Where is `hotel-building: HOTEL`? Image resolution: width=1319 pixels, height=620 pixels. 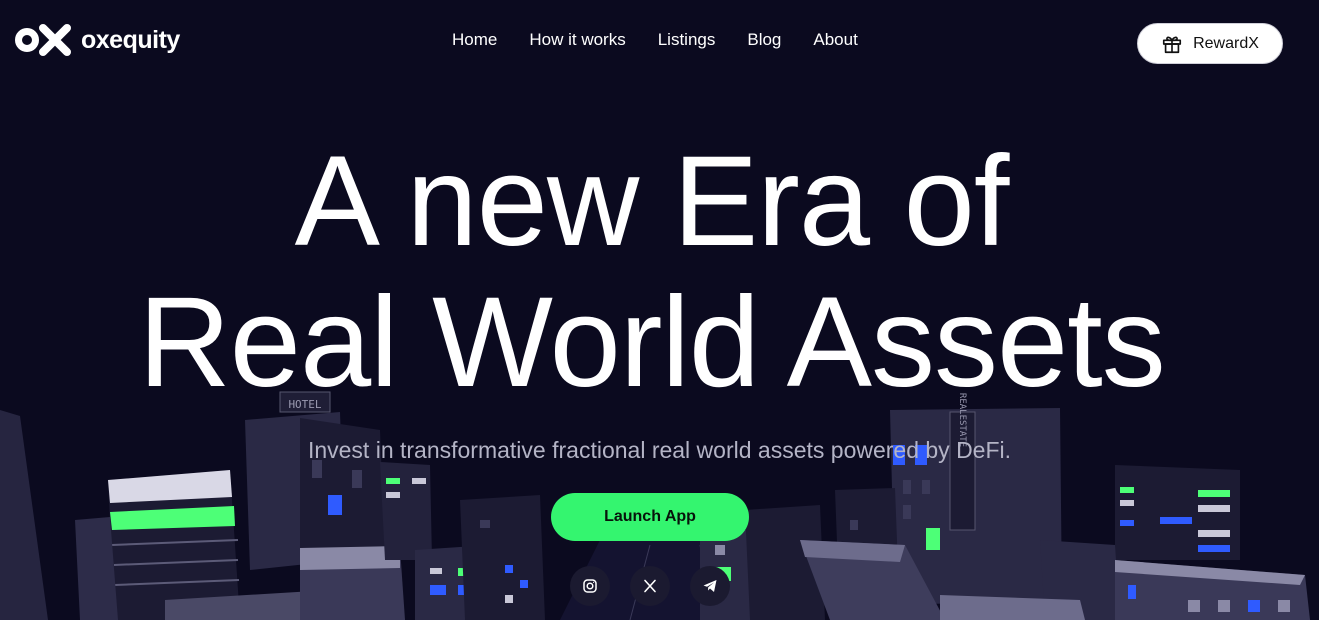
hotel-building: HOTEL is located at coordinates (315, 480).